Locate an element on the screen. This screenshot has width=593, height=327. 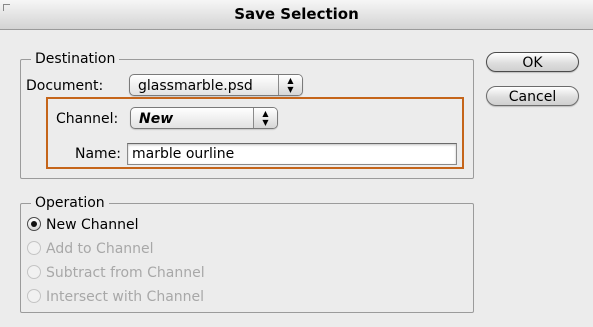
document-label: Document: is located at coordinates (65, 86).